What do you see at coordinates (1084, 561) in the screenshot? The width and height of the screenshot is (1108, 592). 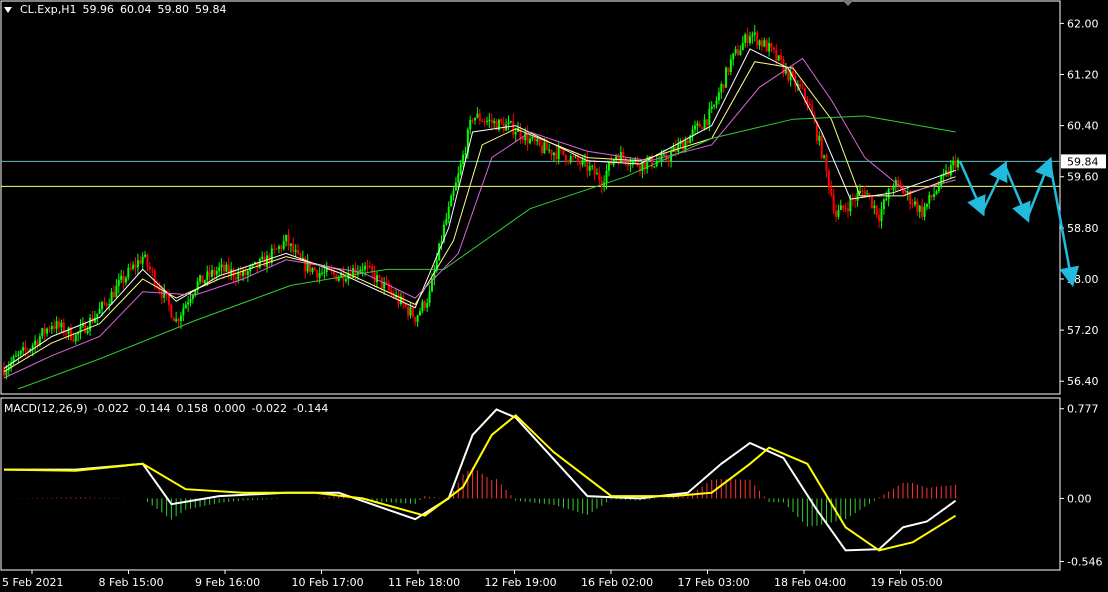 I see `macd-tick-label: -0.546` at bounding box center [1084, 561].